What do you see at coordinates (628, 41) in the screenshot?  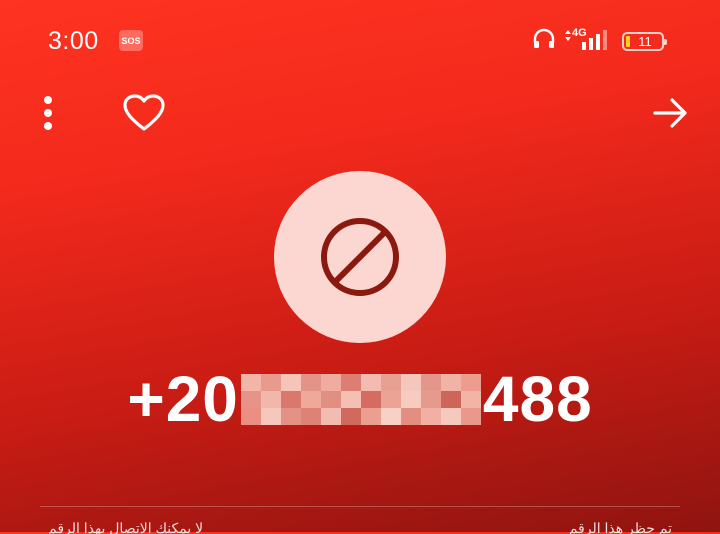 I see `battery-fill` at bounding box center [628, 41].